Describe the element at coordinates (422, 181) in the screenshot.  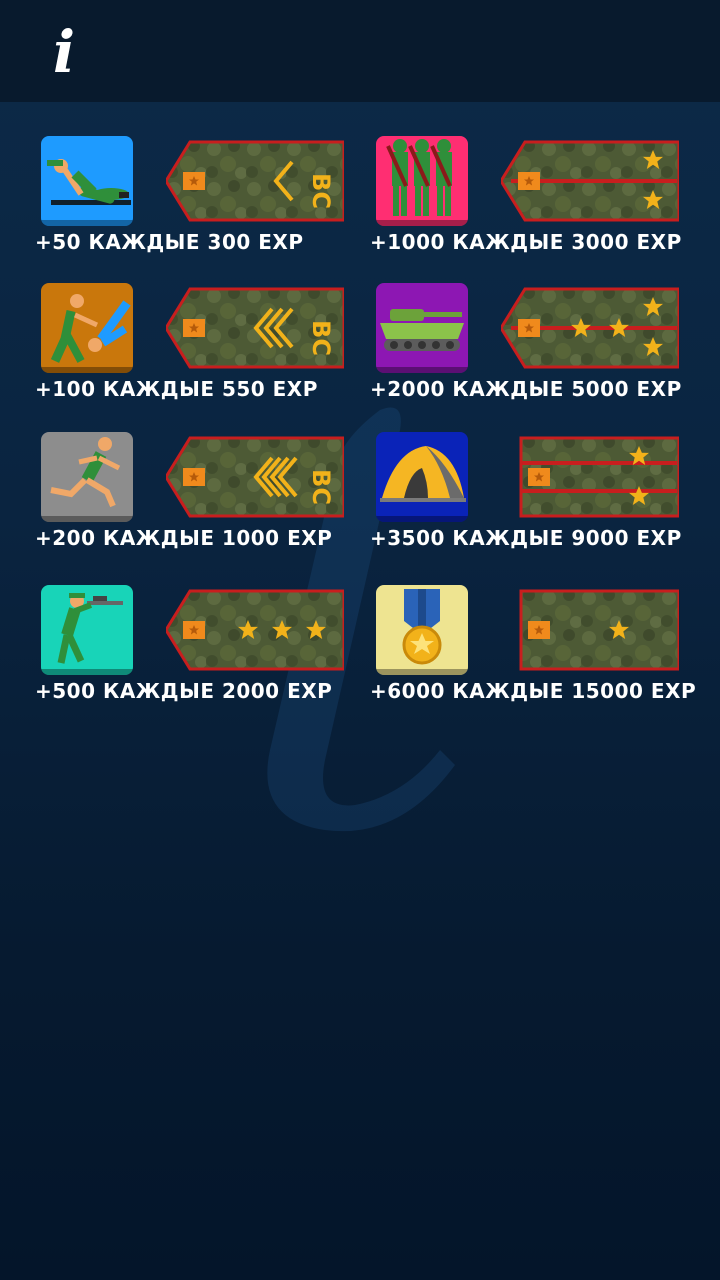
I see `soldiers-parade-icon` at that location.